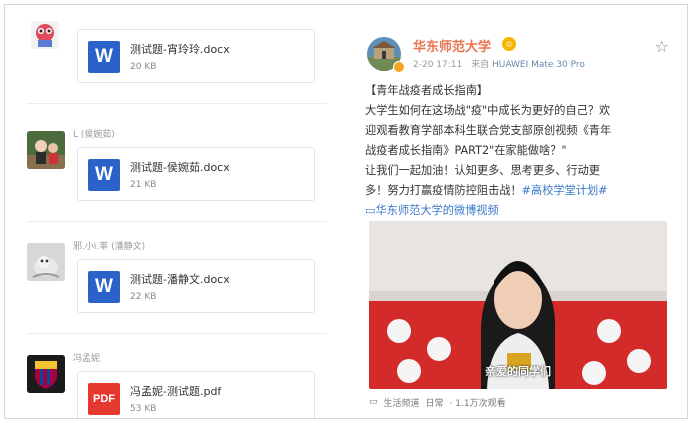 Image resolution: width=692 pixels, height=423 pixels. What do you see at coordinates (488, 130) in the screenshot?
I see `post-text-line: 迎观看教育学部本科生联合党支部原创视频《青年` at bounding box center [488, 130].